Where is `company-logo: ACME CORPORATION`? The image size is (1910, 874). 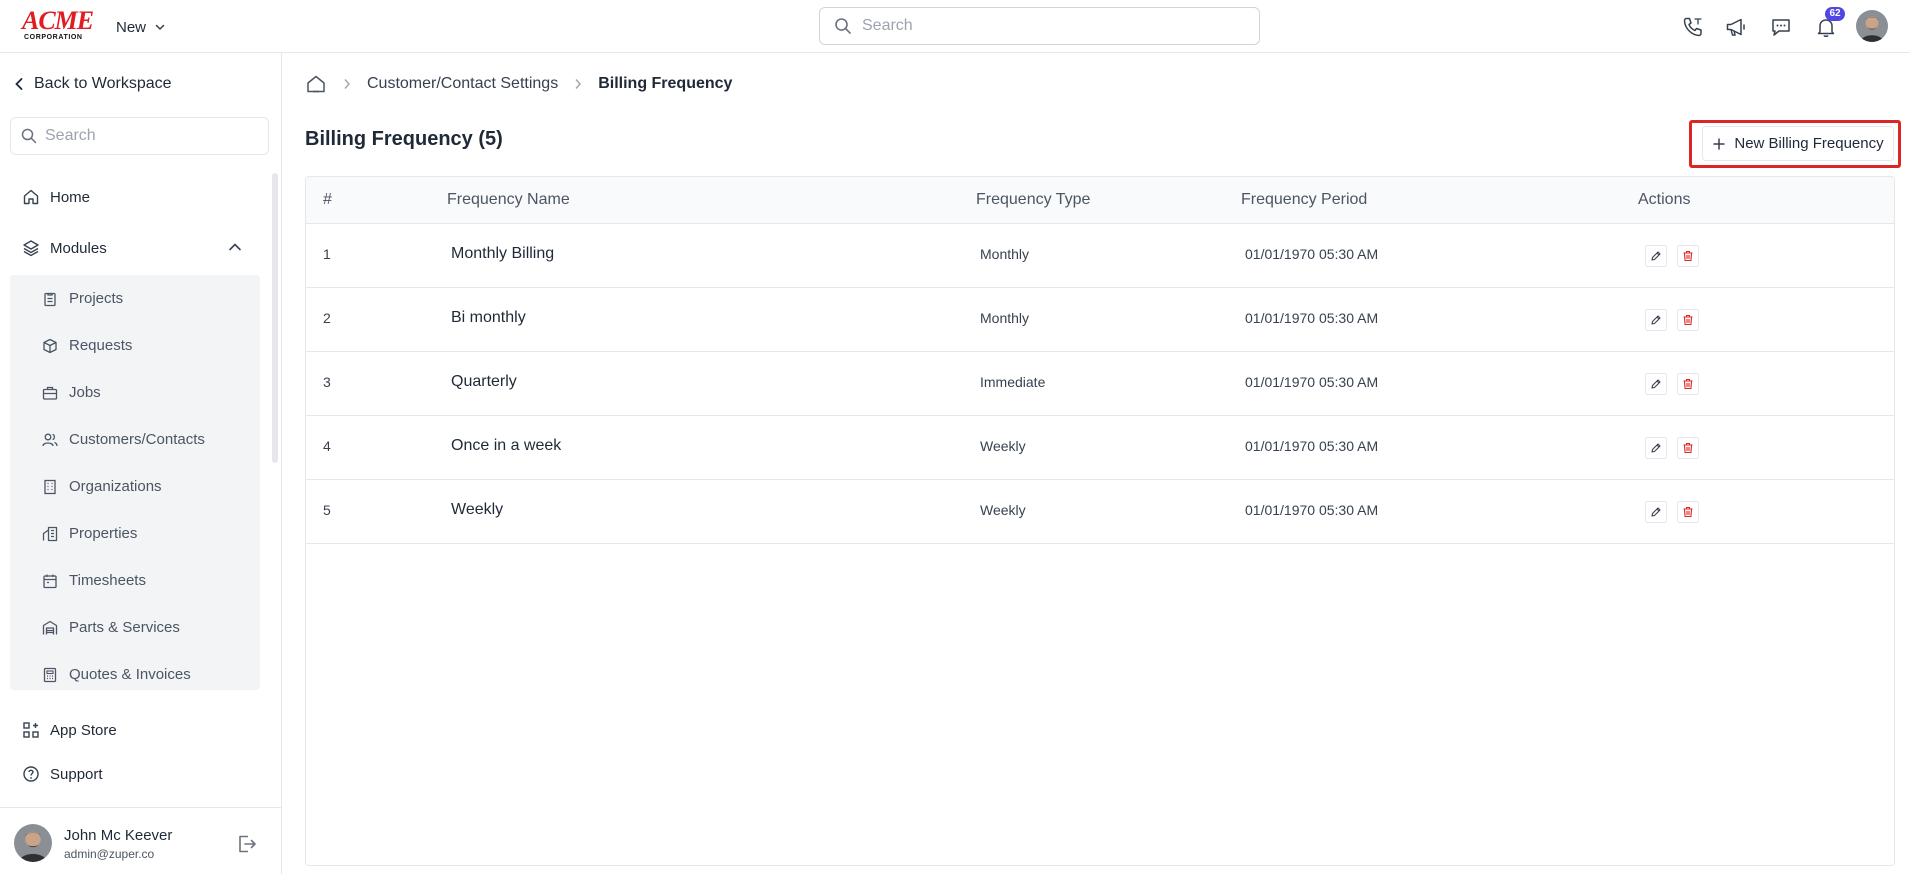 company-logo: ACME CORPORATION is located at coordinates (58, 25).